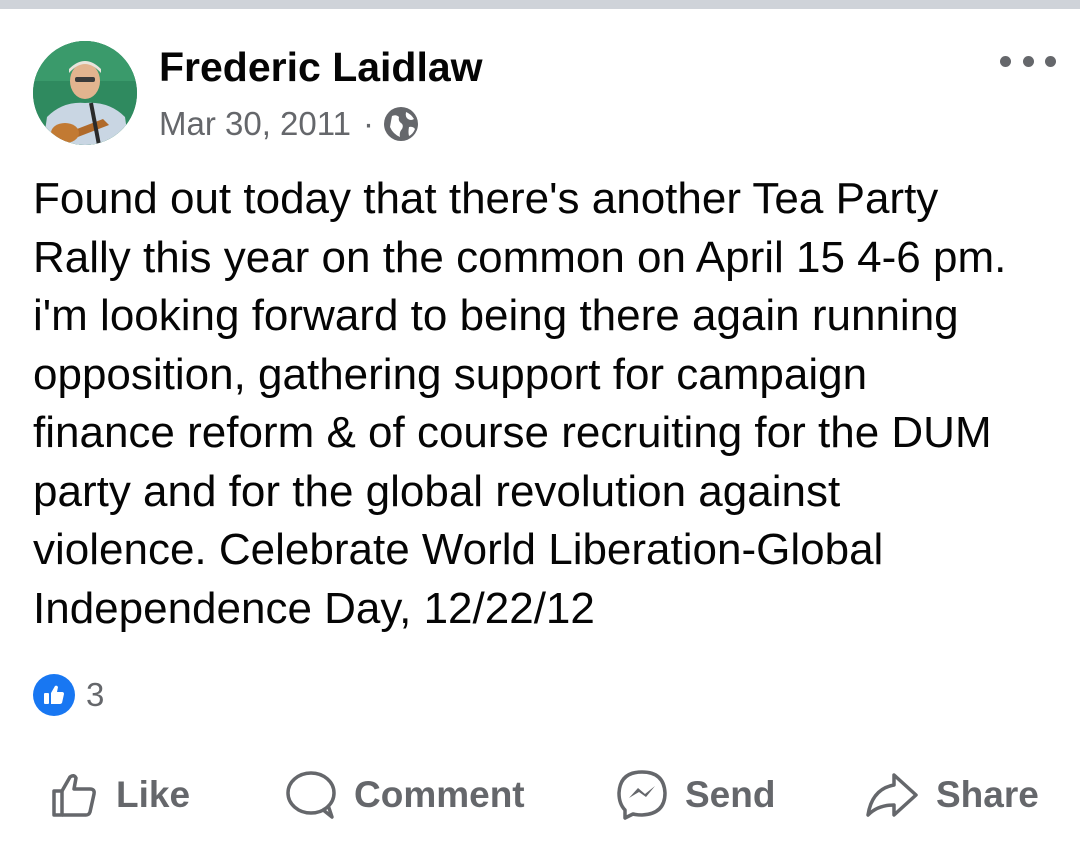  I want to click on post-date: Mar 30, 2011, so click(255, 124).